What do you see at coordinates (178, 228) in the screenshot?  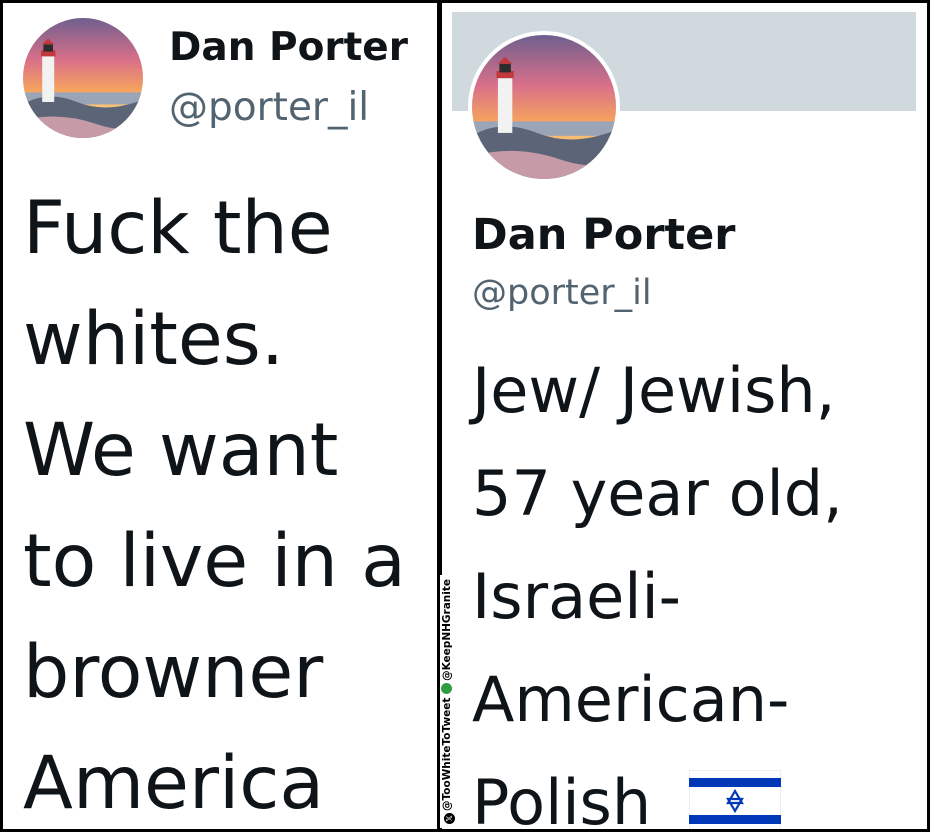 I see `tweet-text-line: Fuck the` at bounding box center [178, 228].